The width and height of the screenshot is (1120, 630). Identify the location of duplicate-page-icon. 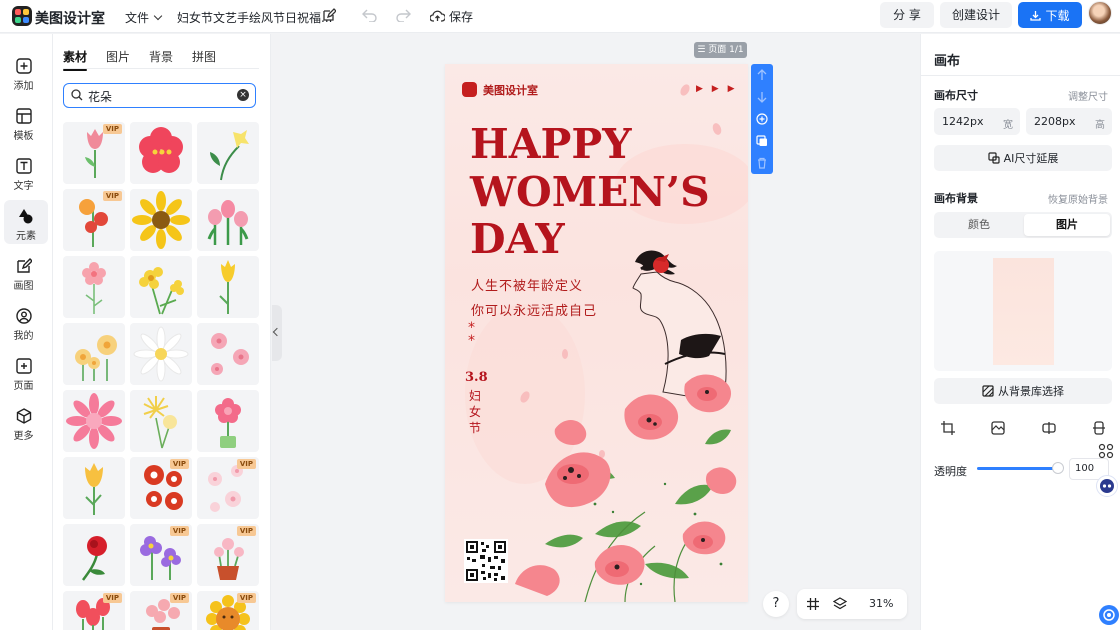
(762, 141).